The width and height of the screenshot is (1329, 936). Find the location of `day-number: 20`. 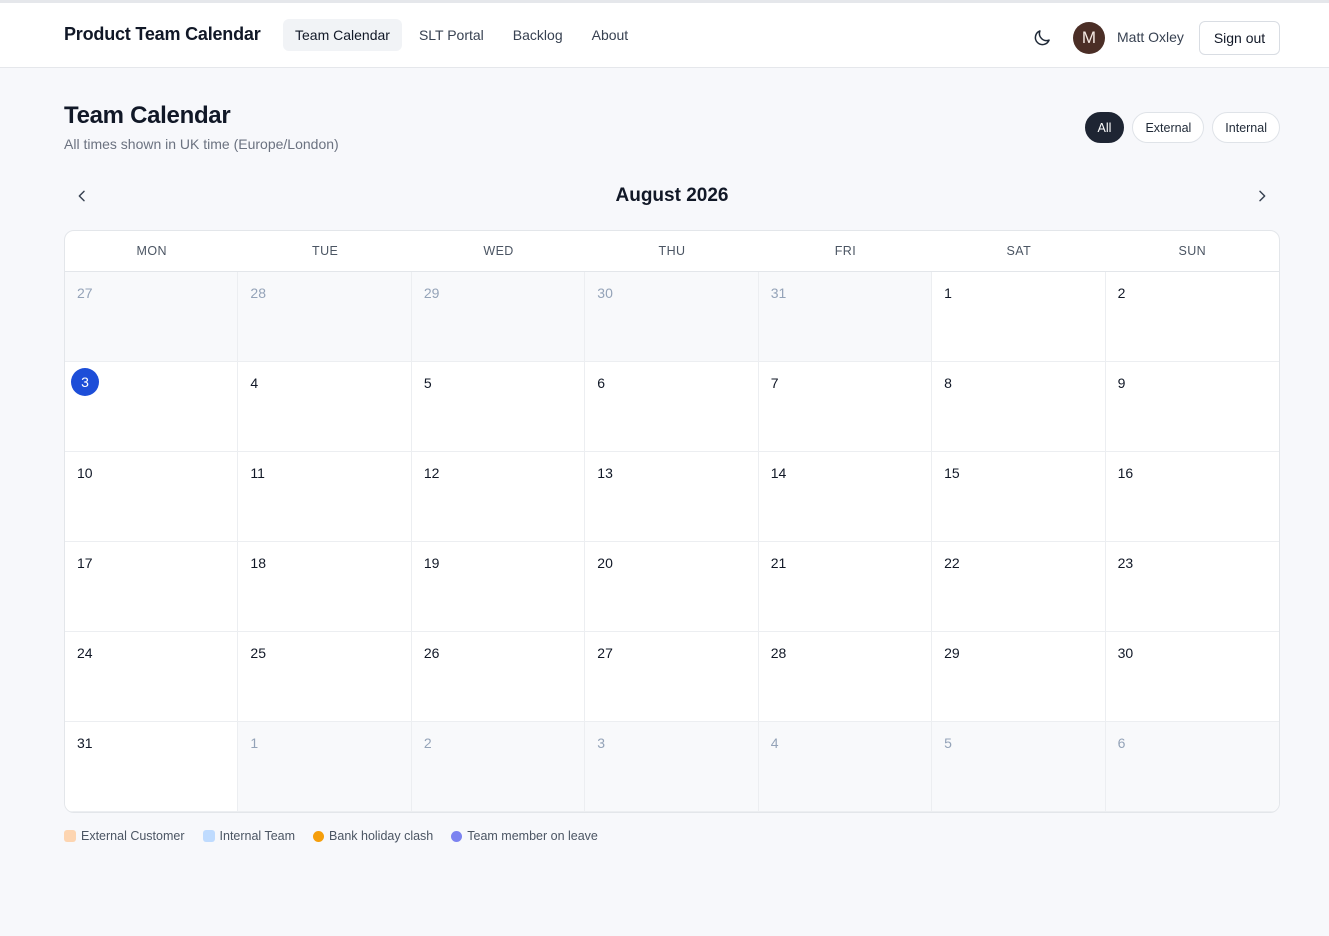

day-number: 20 is located at coordinates (605, 563).